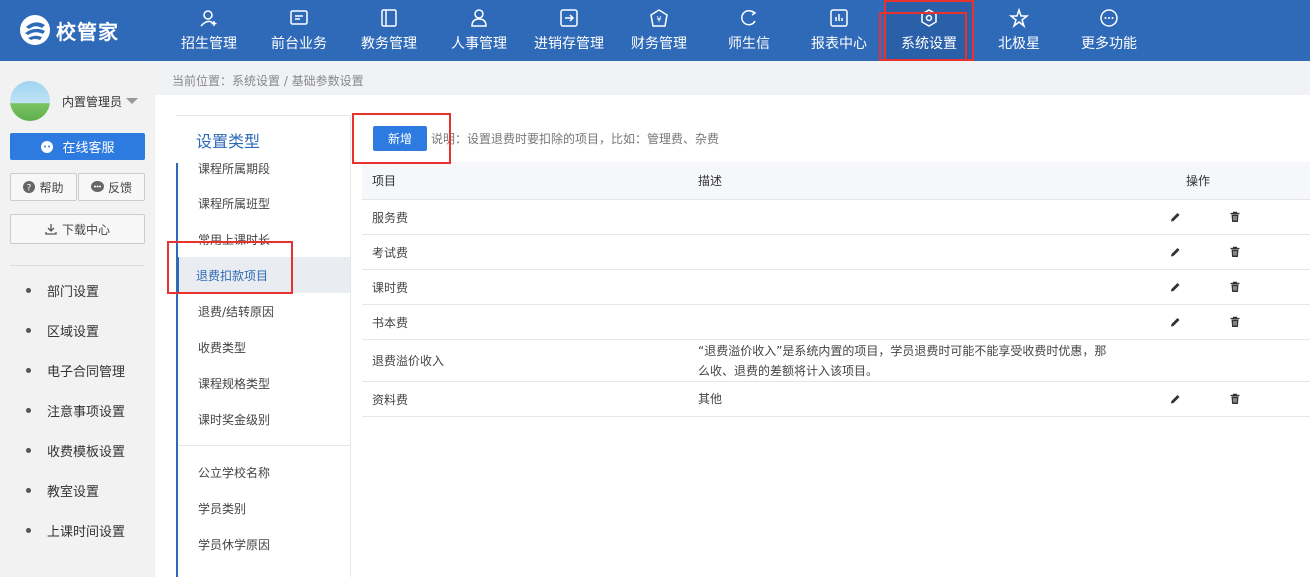 Image resolution: width=1310 pixels, height=577 pixels. What do you see at coordinates (77, 146) in the screenshot?
I see `online-service-button: 在线客服` at bounding box center [77, 146].